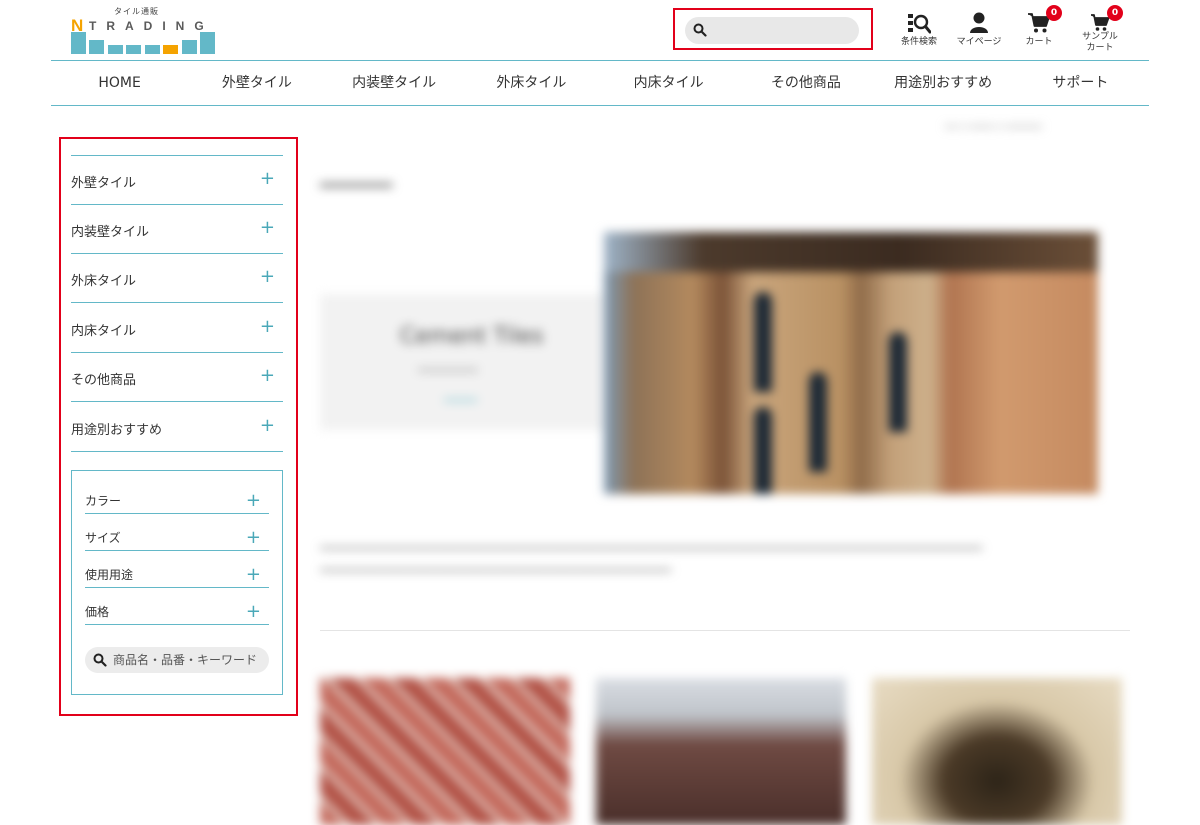  What do you see at coordinates (177, 278) in the screenshot?
I see `sidebar-category-exterior-floor: 外床タイル +` at bounding box center [177, 278].